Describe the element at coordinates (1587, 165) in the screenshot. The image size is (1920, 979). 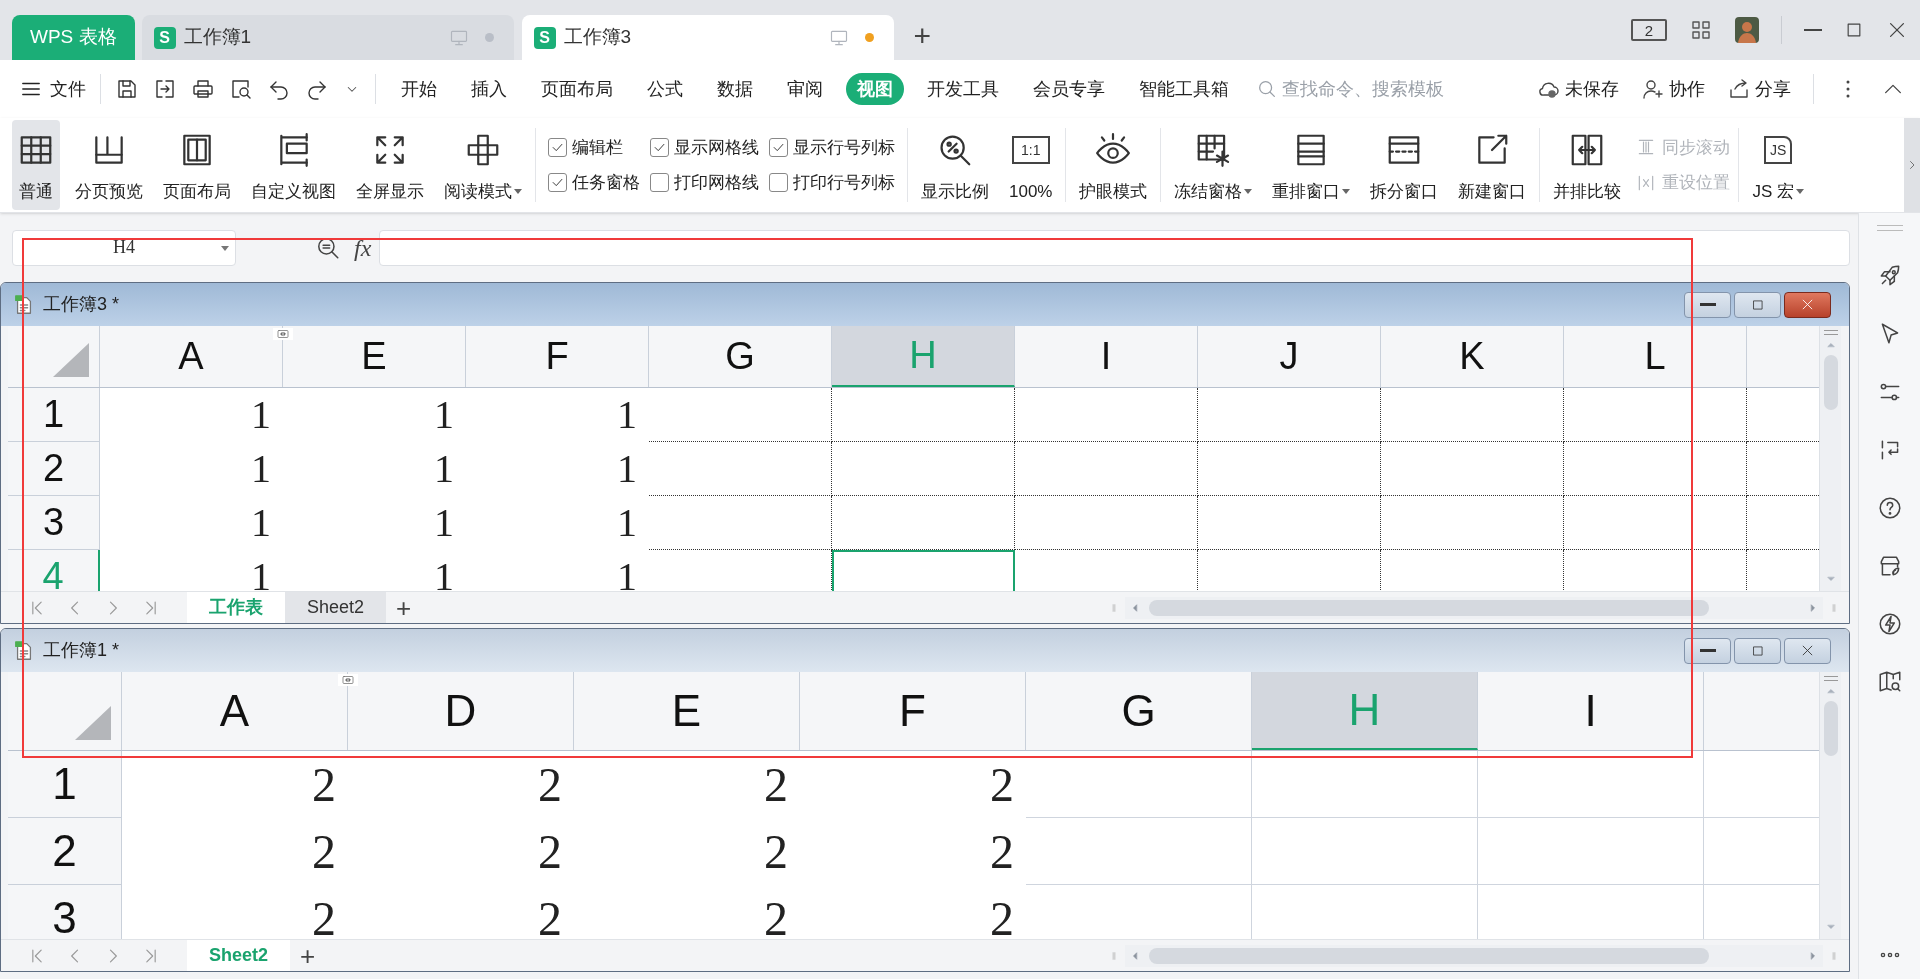
I see `ribbon-button: 并排比较` at that location.